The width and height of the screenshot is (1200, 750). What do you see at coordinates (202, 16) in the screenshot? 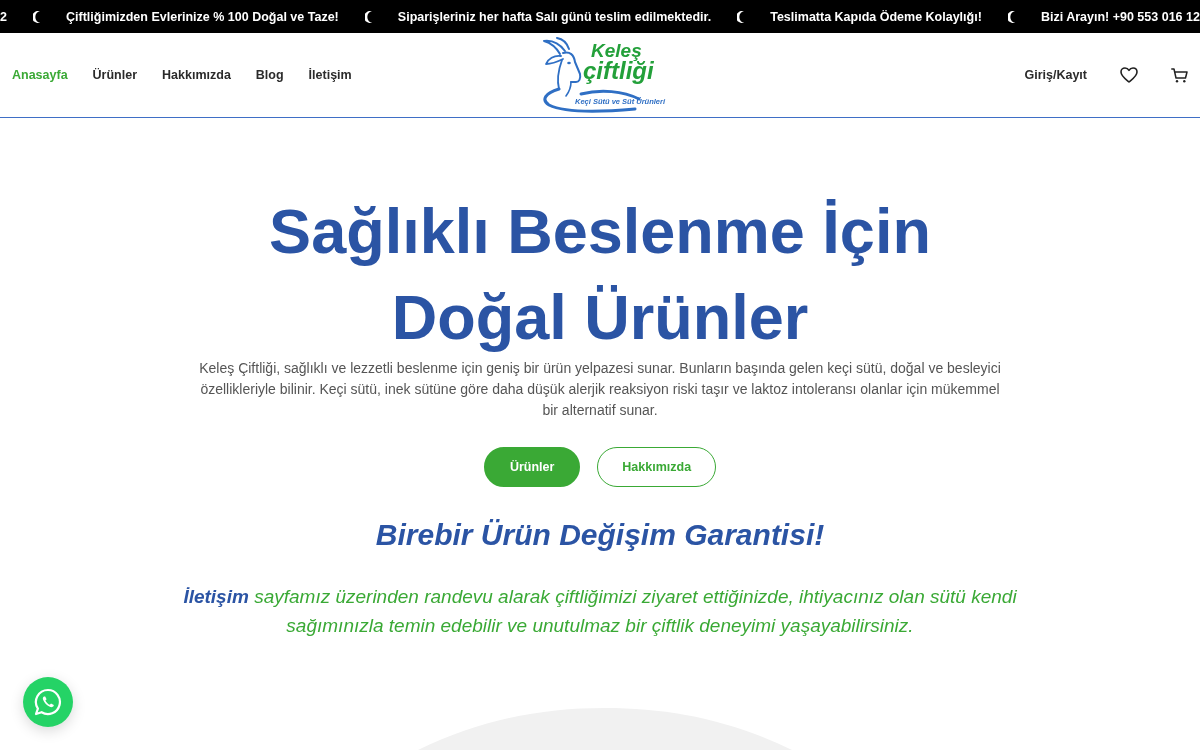
I see `announcement-text: Çiftliğimizden Evlerinize % 100 Doğal ve Taze!` at bounding box center [202, 16].